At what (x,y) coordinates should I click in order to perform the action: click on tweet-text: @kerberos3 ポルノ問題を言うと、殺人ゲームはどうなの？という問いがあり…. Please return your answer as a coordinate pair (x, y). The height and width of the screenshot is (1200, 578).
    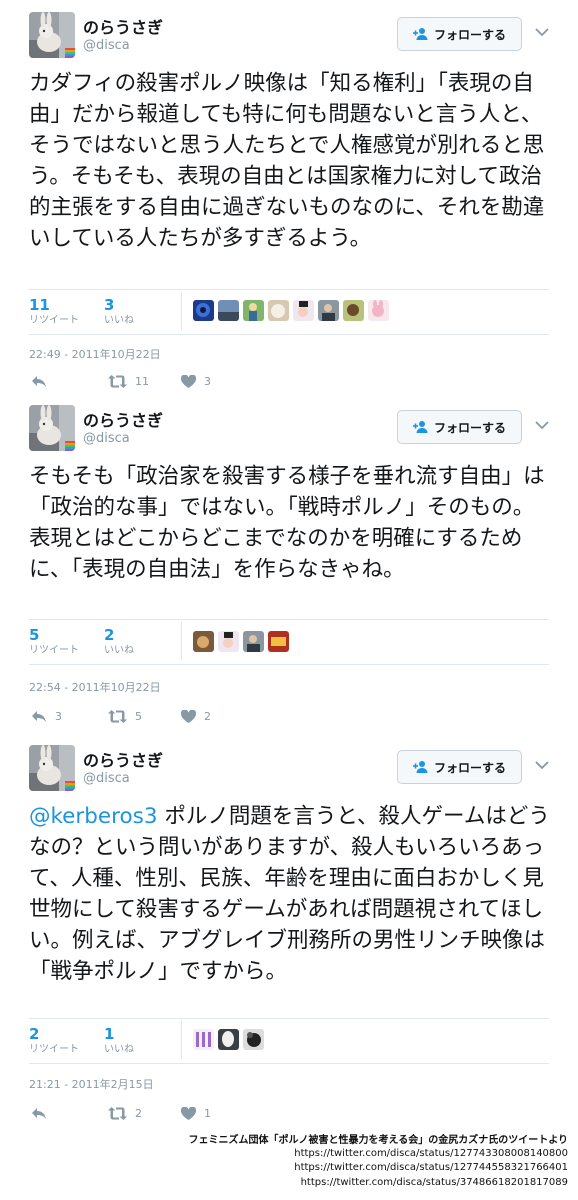
    Looking at the image, I should click on (291, 894).